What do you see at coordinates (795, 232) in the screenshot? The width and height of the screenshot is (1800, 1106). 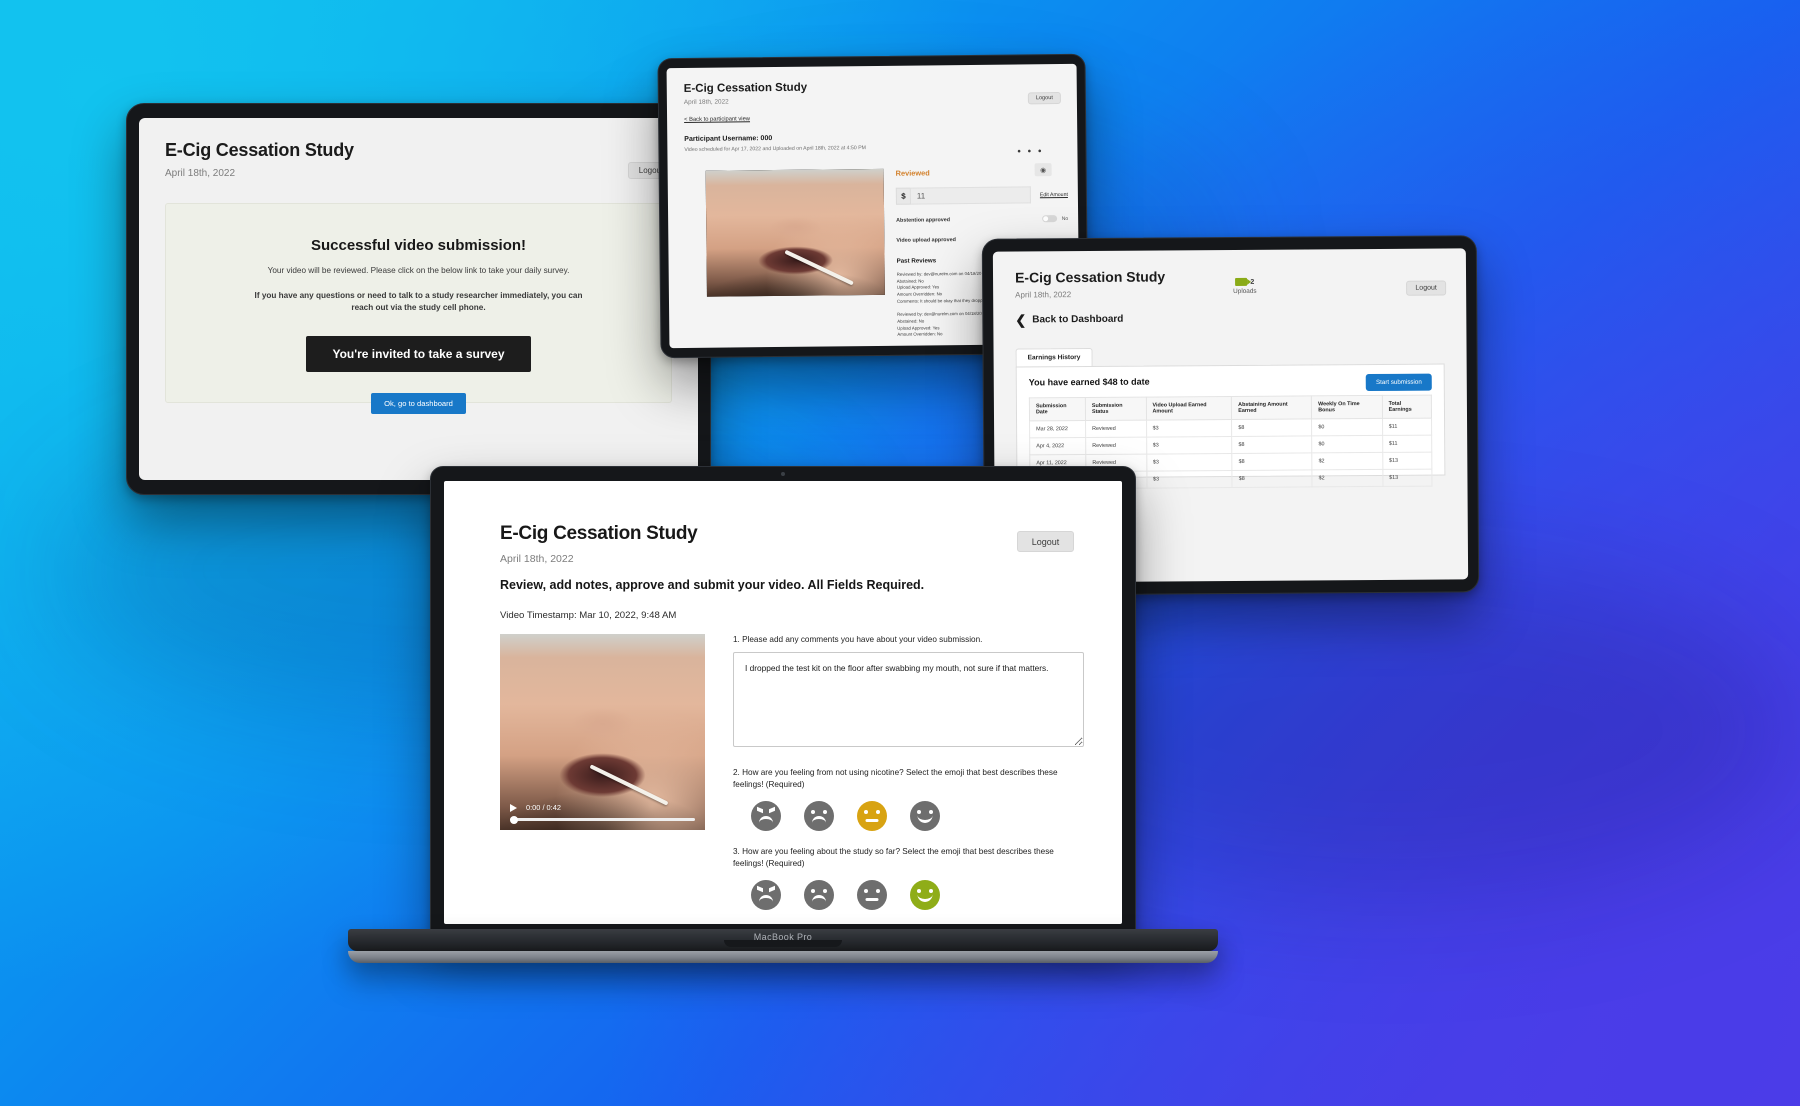 I see `video-preview` at bounding box center [795, 232].